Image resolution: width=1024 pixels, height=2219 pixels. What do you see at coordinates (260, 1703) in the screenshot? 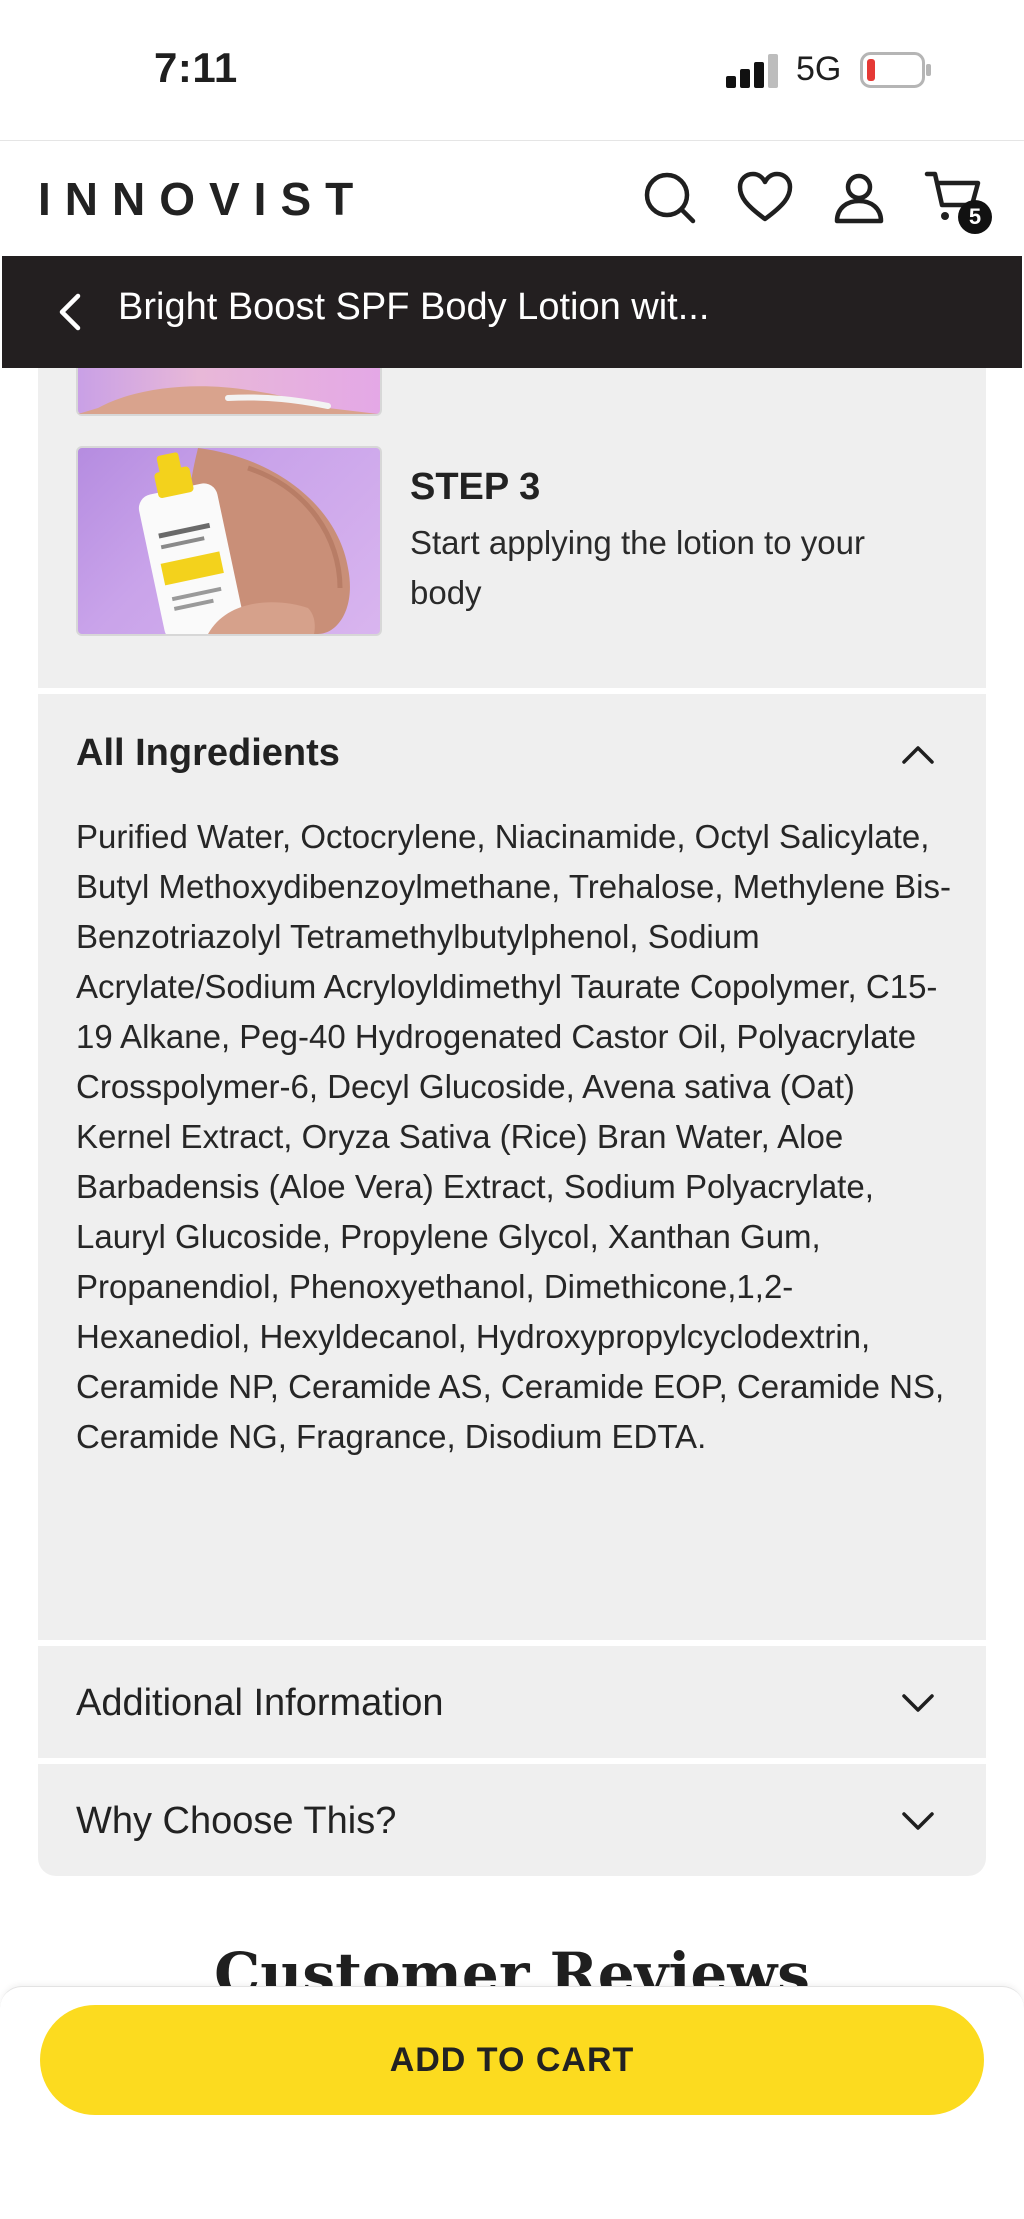
I see `additional-info-accordion-header: Additional Information` at bounding box center [260, 1703].